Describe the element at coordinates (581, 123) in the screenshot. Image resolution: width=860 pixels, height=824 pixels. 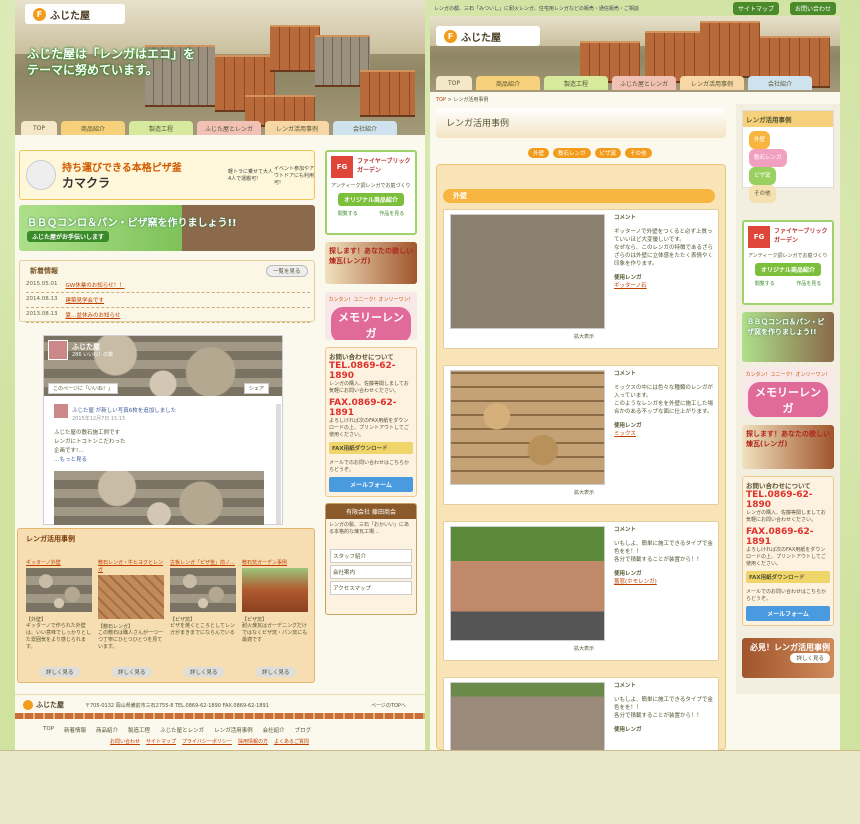
I see `page-title: レンガ活用事例` at that location.